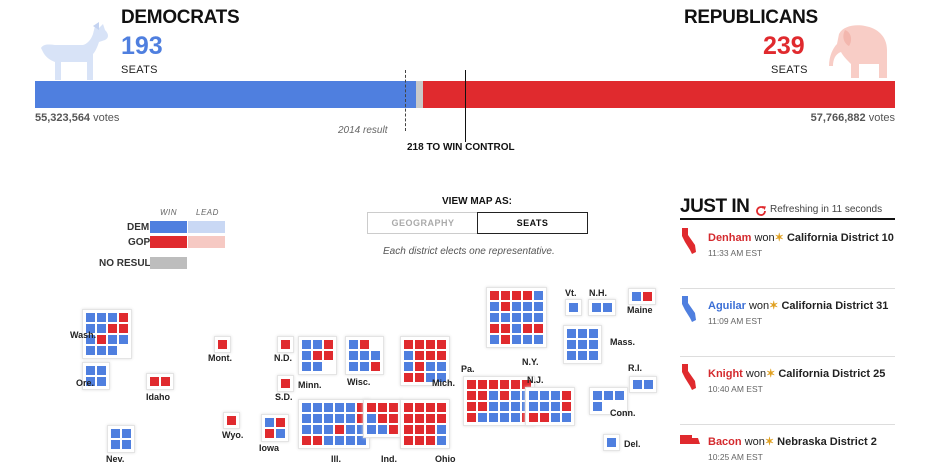 The image size is (931, 469). Describe the element at coordinates (550, 406) in the screenshot. I see `state-block-nj` at that location.